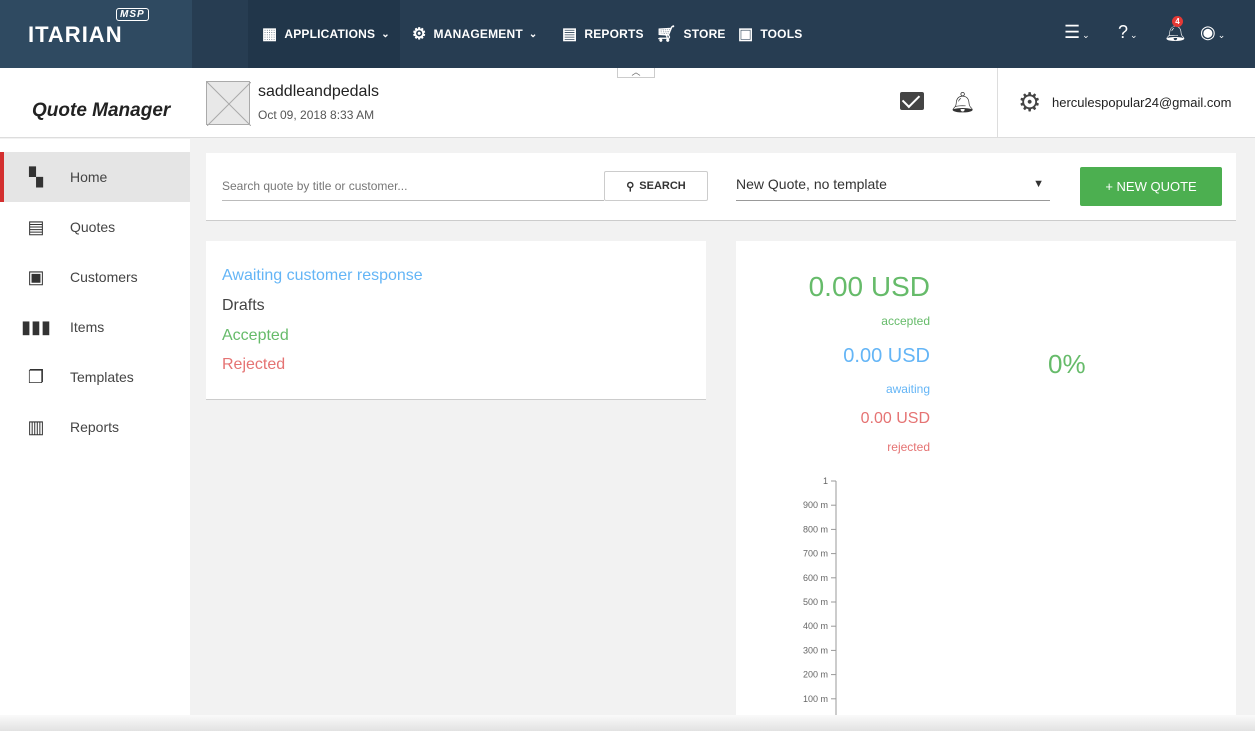 This screenshot has height=731, width=1255. I want to click on tenant-name: saddleandpedals, so click(318, 91).